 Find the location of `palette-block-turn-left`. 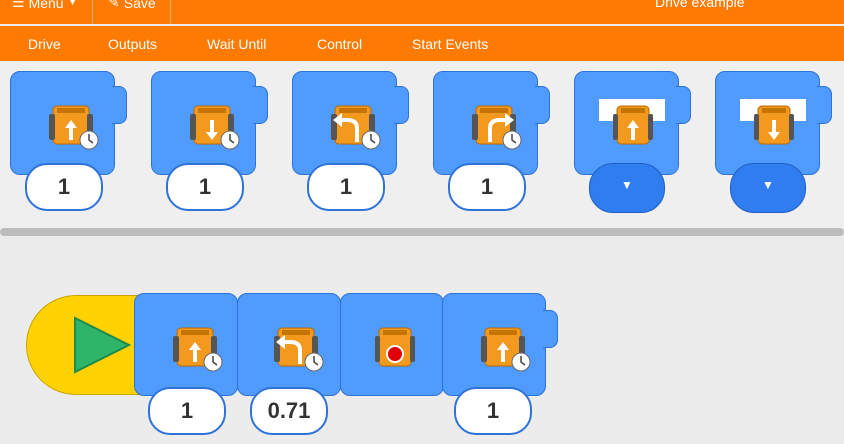

palette-block-turn-left is located at coordinates (344, 123).